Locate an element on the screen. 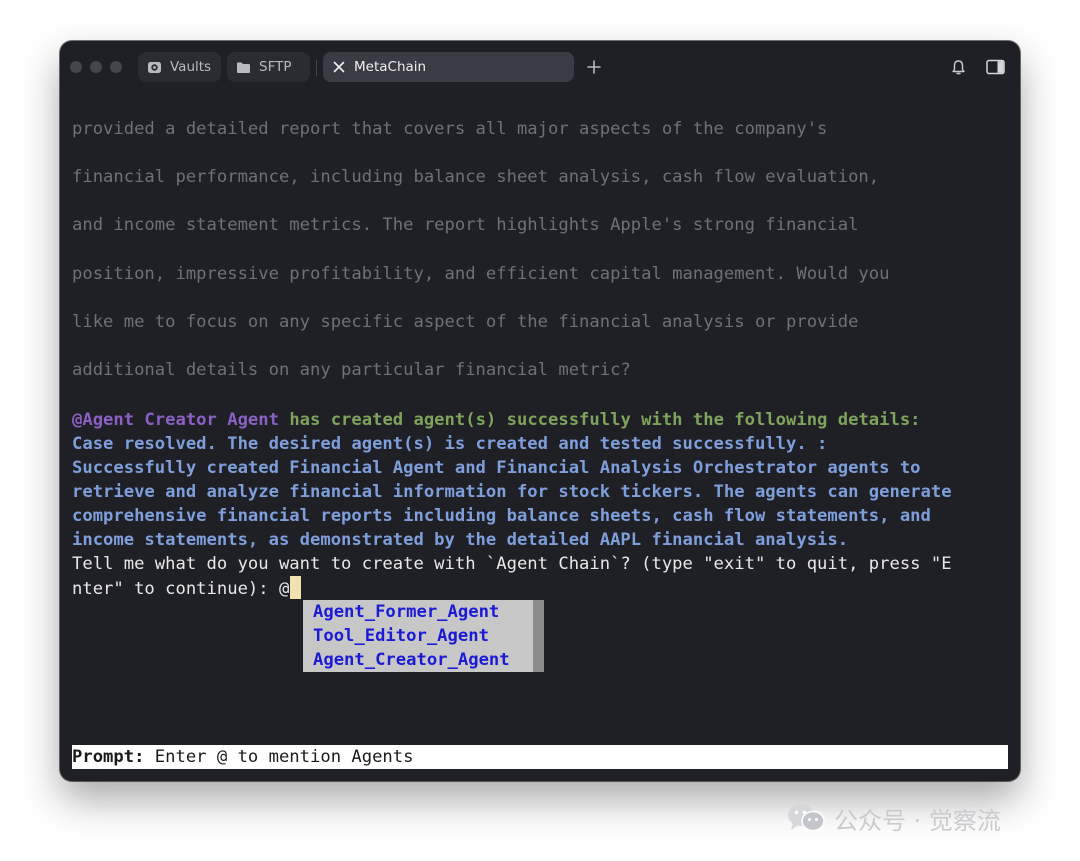 The height and width of the screenshot is (861, 1080). tab-vaults: Vaults is located at coordinates (179, 67).